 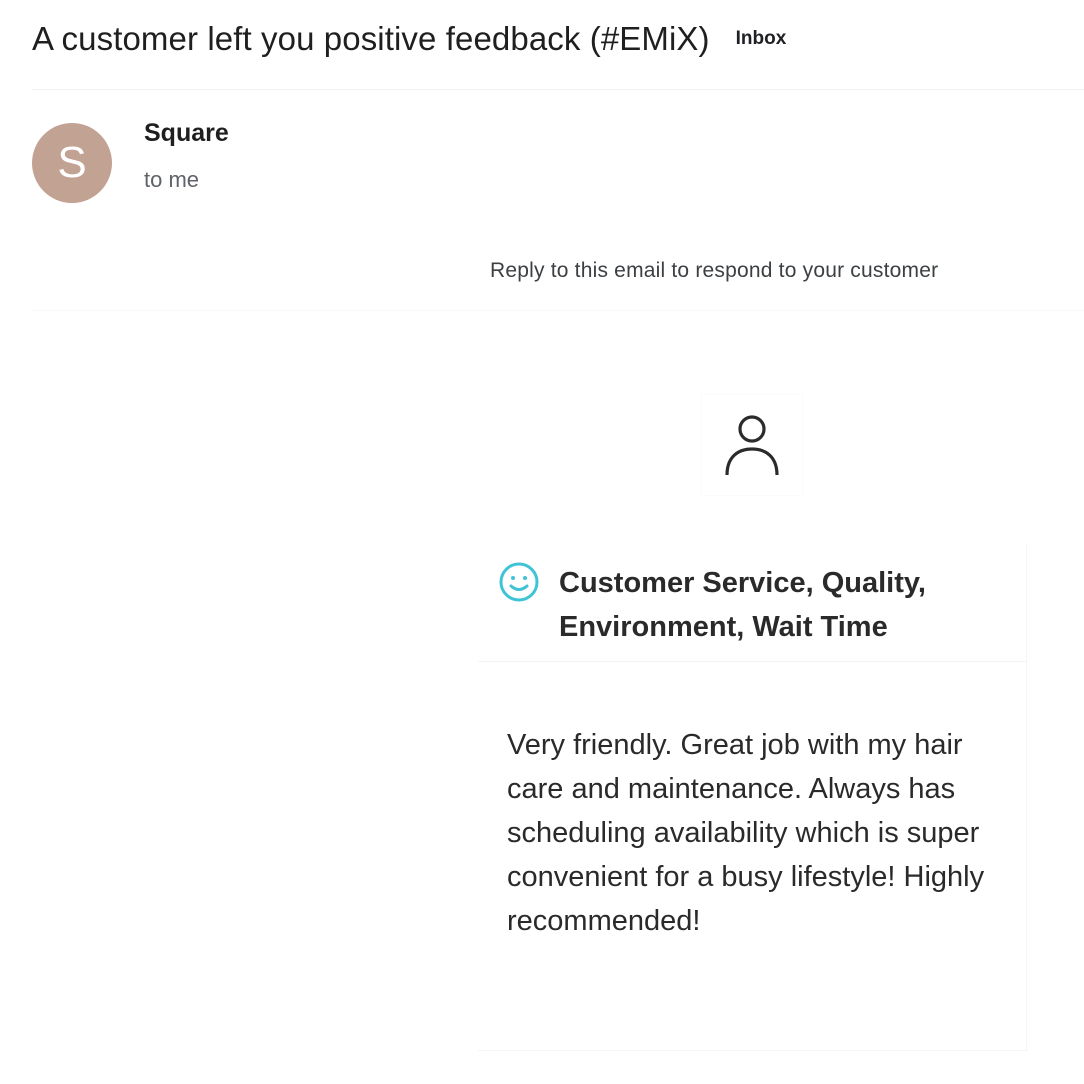 I want to click on recipient-details: to me, so click(x=171, y=180).